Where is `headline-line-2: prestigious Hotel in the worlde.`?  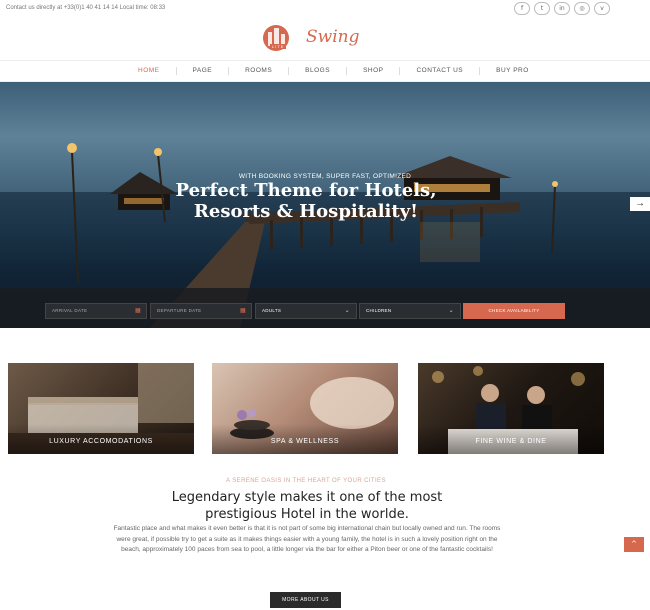
headline-line-2: prestigious Hotel in the worlde. is located at coordinates (307, 514).